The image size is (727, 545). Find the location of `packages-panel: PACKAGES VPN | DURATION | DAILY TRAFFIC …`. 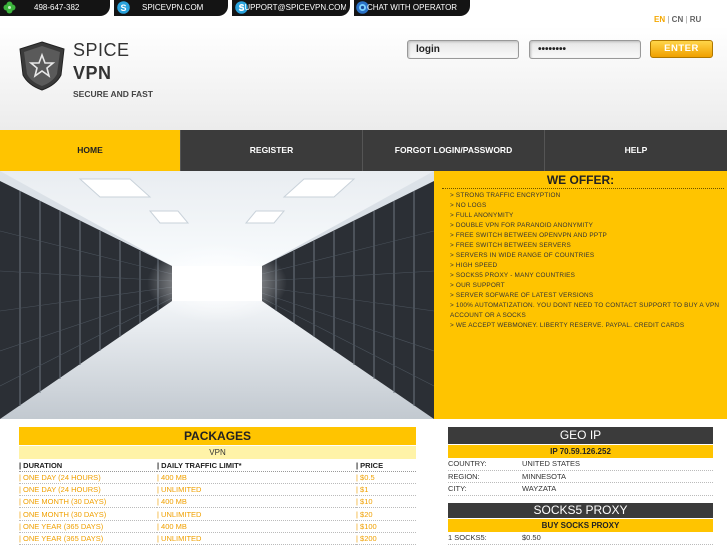

packages-panel: PACKAGES VPN | DURATION | DAILY TRAFFIC … is located at coordinates (217, 486).